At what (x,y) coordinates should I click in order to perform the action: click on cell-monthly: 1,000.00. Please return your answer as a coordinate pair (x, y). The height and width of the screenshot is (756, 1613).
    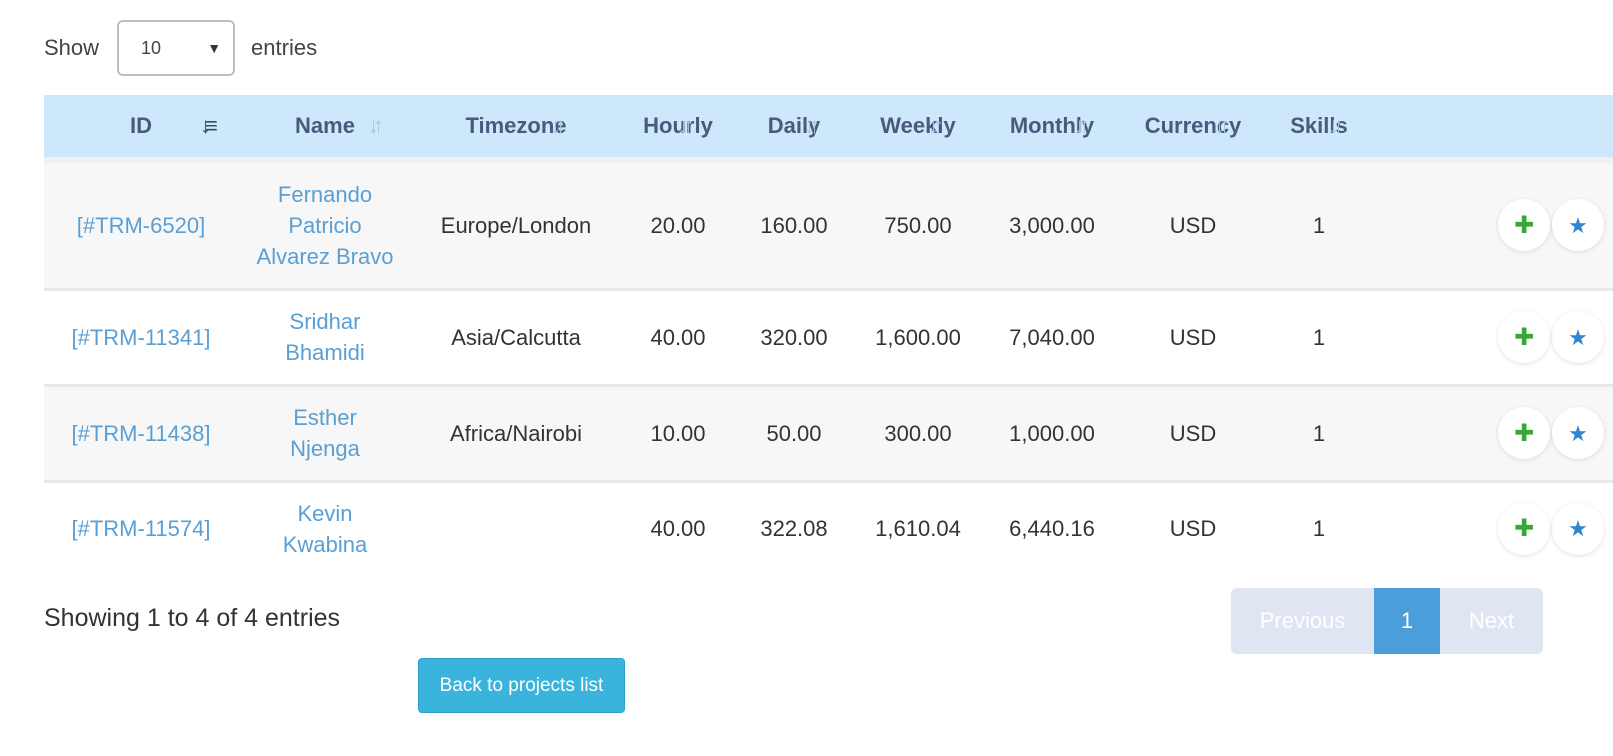
    Looking at the image, I should click on (1052, 434).